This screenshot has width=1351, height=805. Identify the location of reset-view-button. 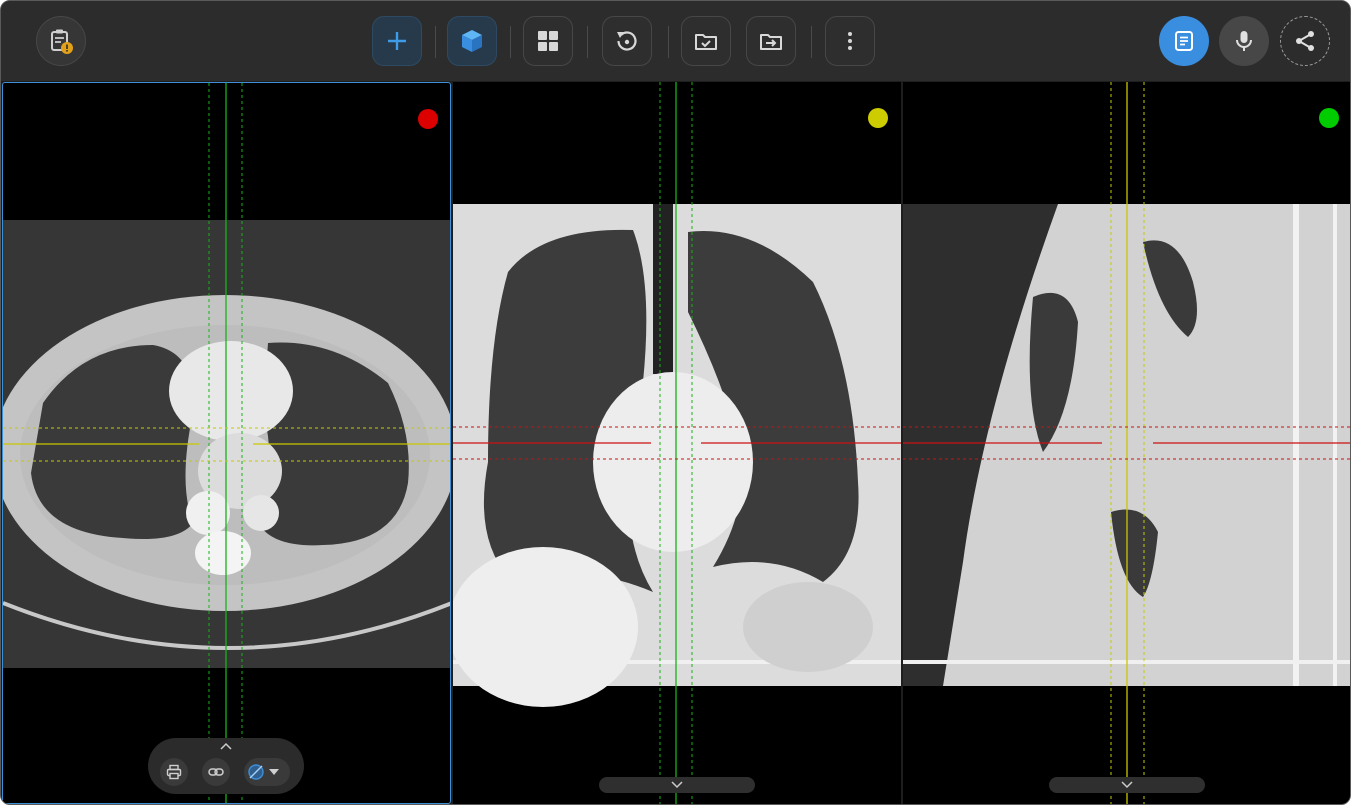
(627, 41).